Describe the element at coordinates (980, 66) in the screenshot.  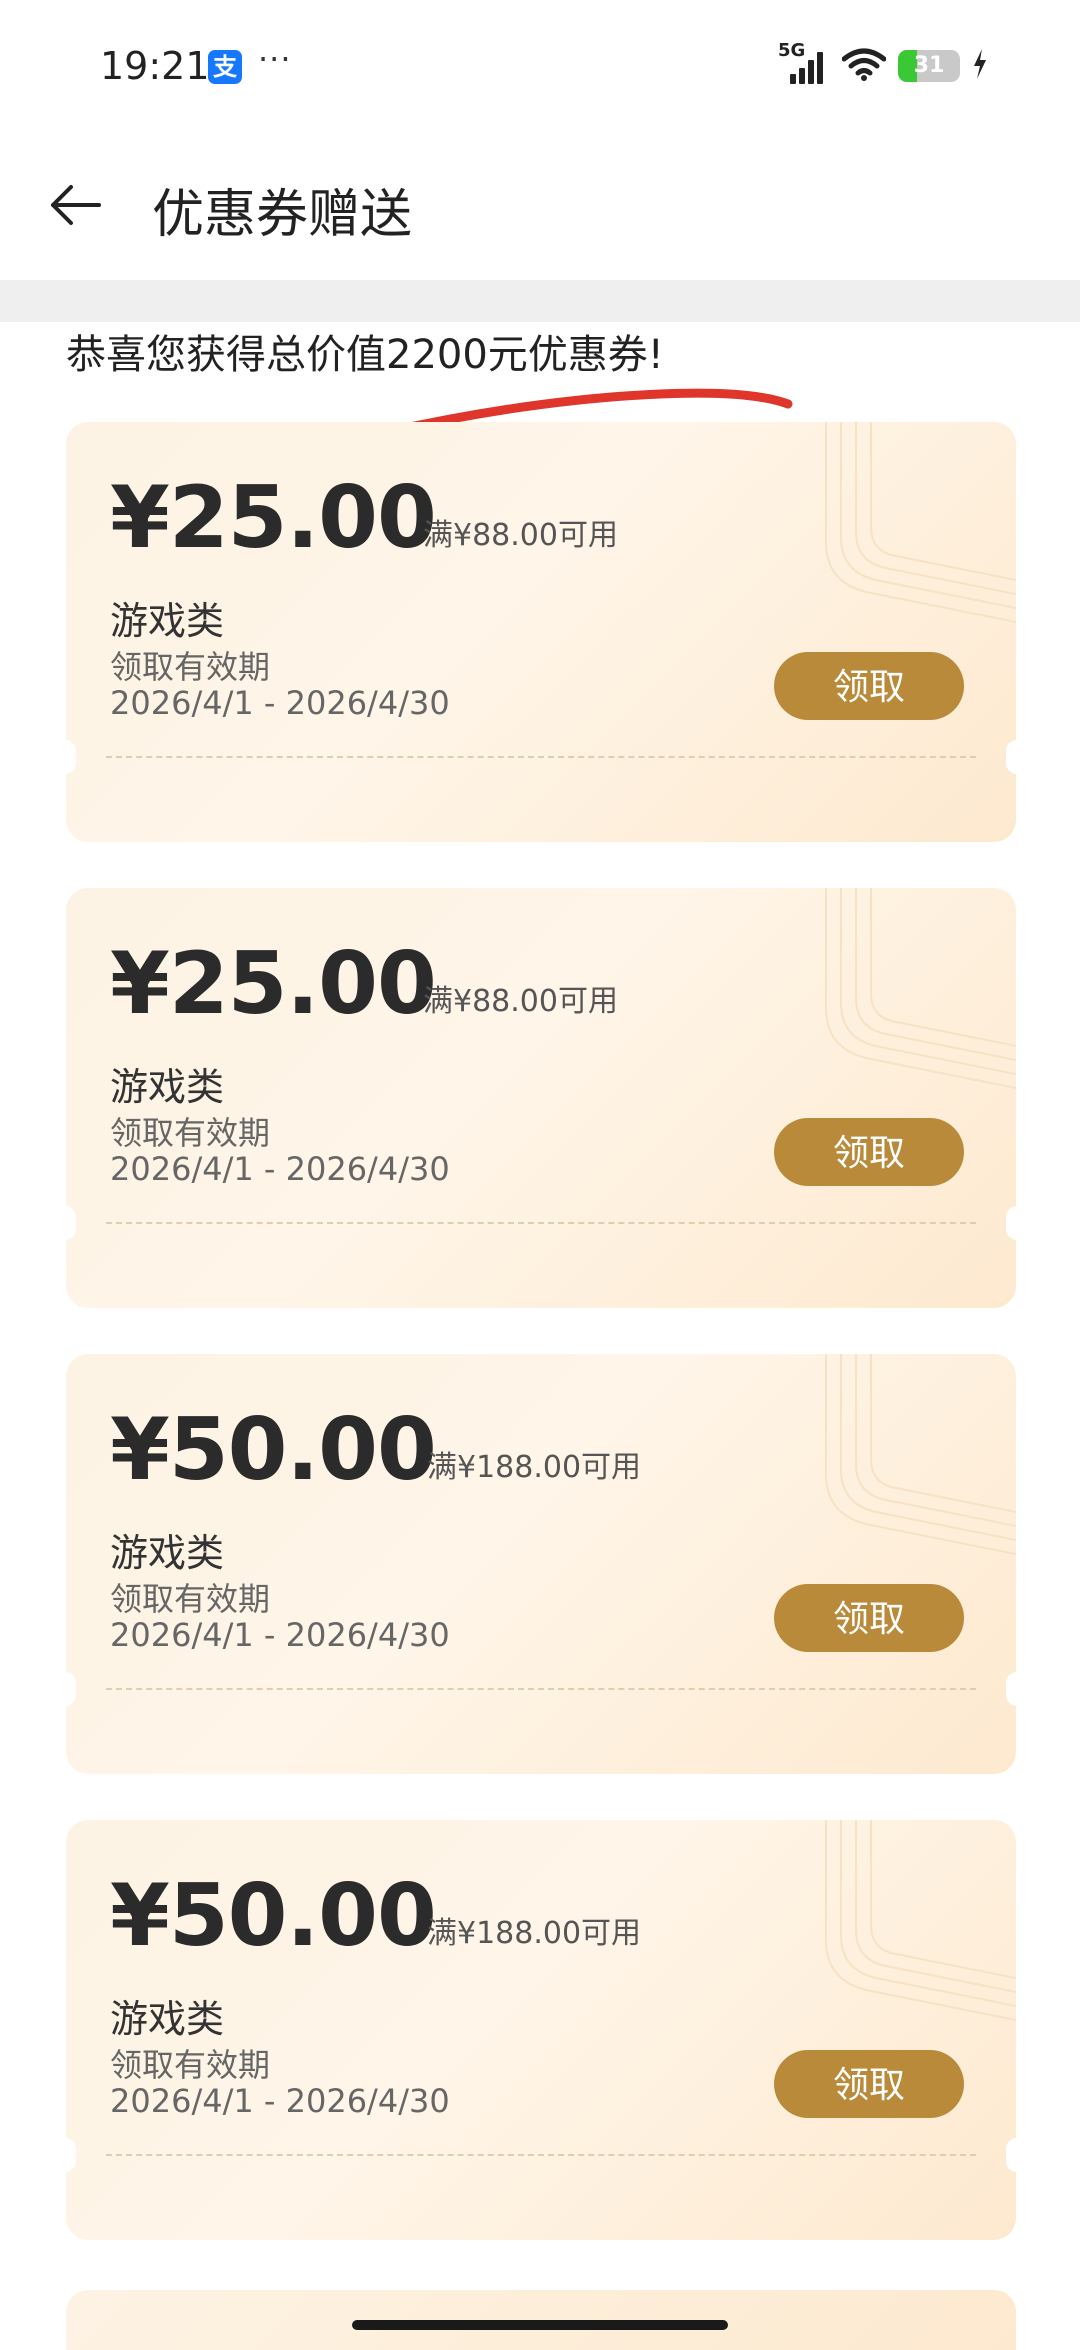
I see `charging-bolt-icon` at that location.